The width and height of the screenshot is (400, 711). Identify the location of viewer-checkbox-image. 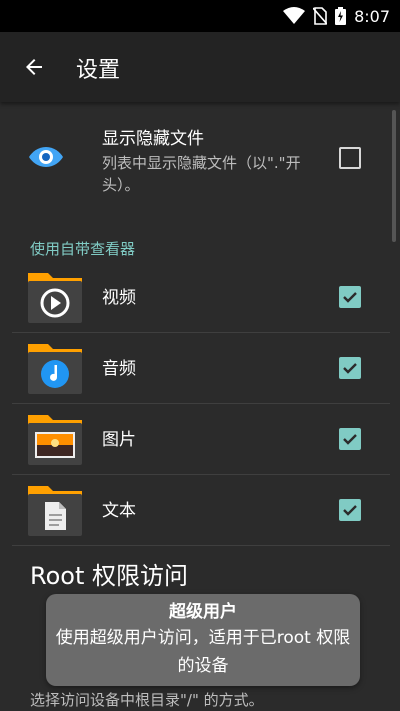
(350, 439).